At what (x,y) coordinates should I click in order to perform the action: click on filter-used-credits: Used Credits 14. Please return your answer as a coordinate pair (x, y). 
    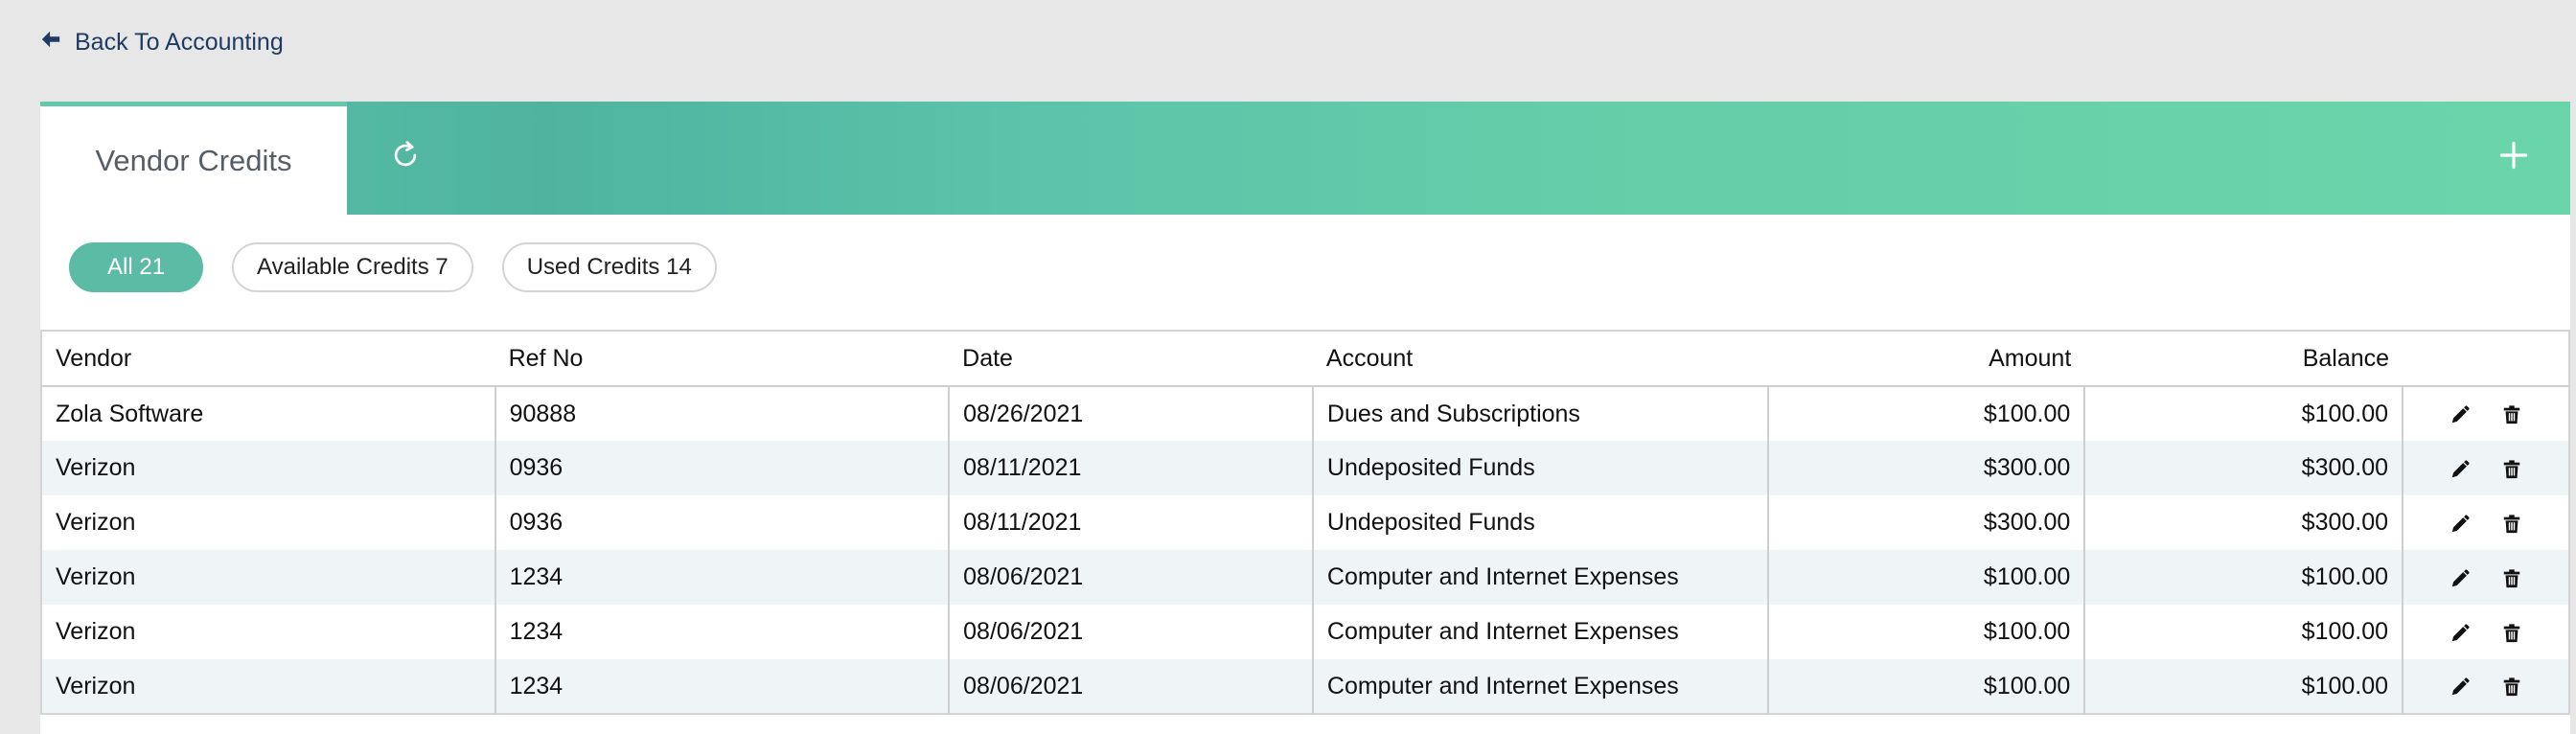
    Looking at the image, I should click on (609, 267).